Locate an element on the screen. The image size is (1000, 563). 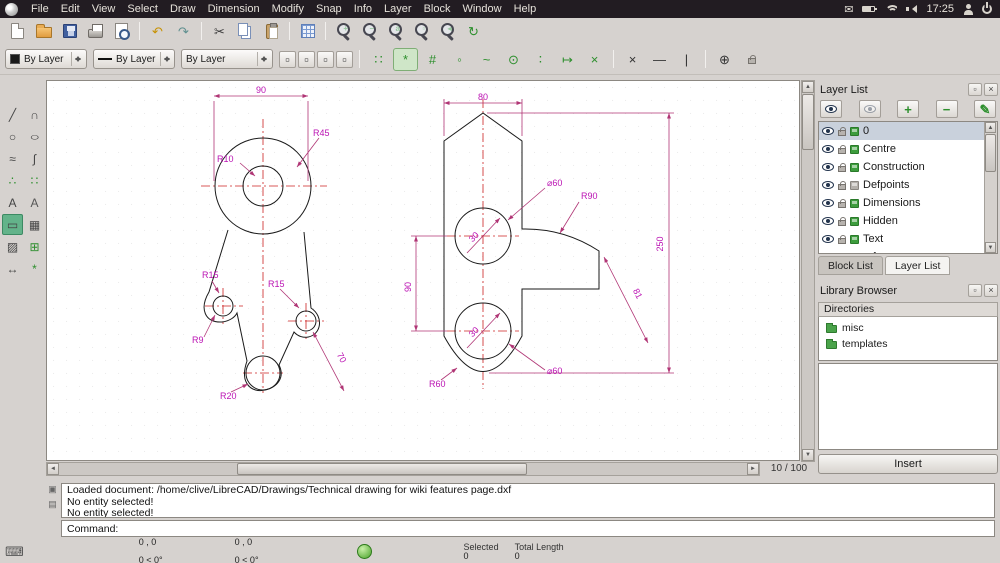
zoom-in-button: + is located at coordinates (343, 31).